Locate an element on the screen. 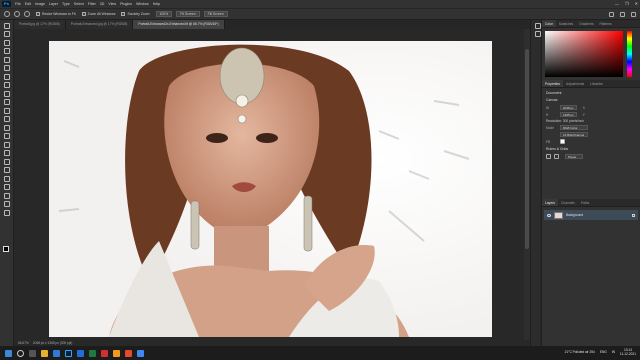 The height and width of the screenshot is (360, 640). task-view-icon is located at coordinates (32, 353).